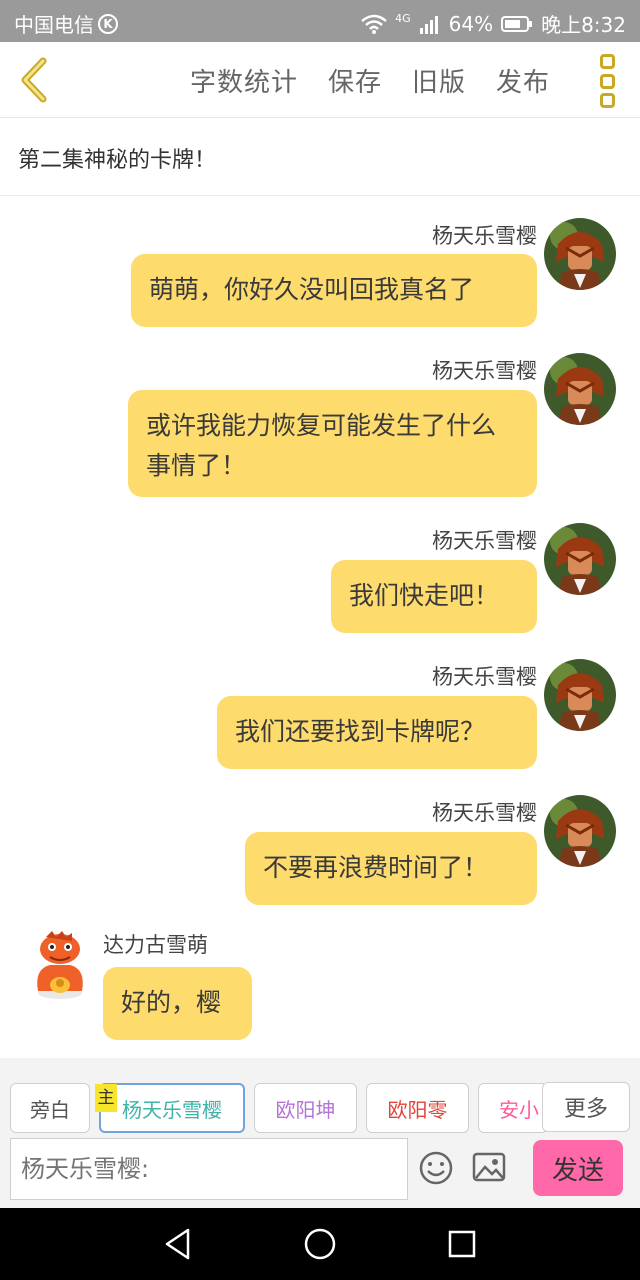 This screenshot has height=1280, width=640. Describe the element at coordinates (244, 80) in the screenshot. I see `word-count-button: 字数统计` at that location.